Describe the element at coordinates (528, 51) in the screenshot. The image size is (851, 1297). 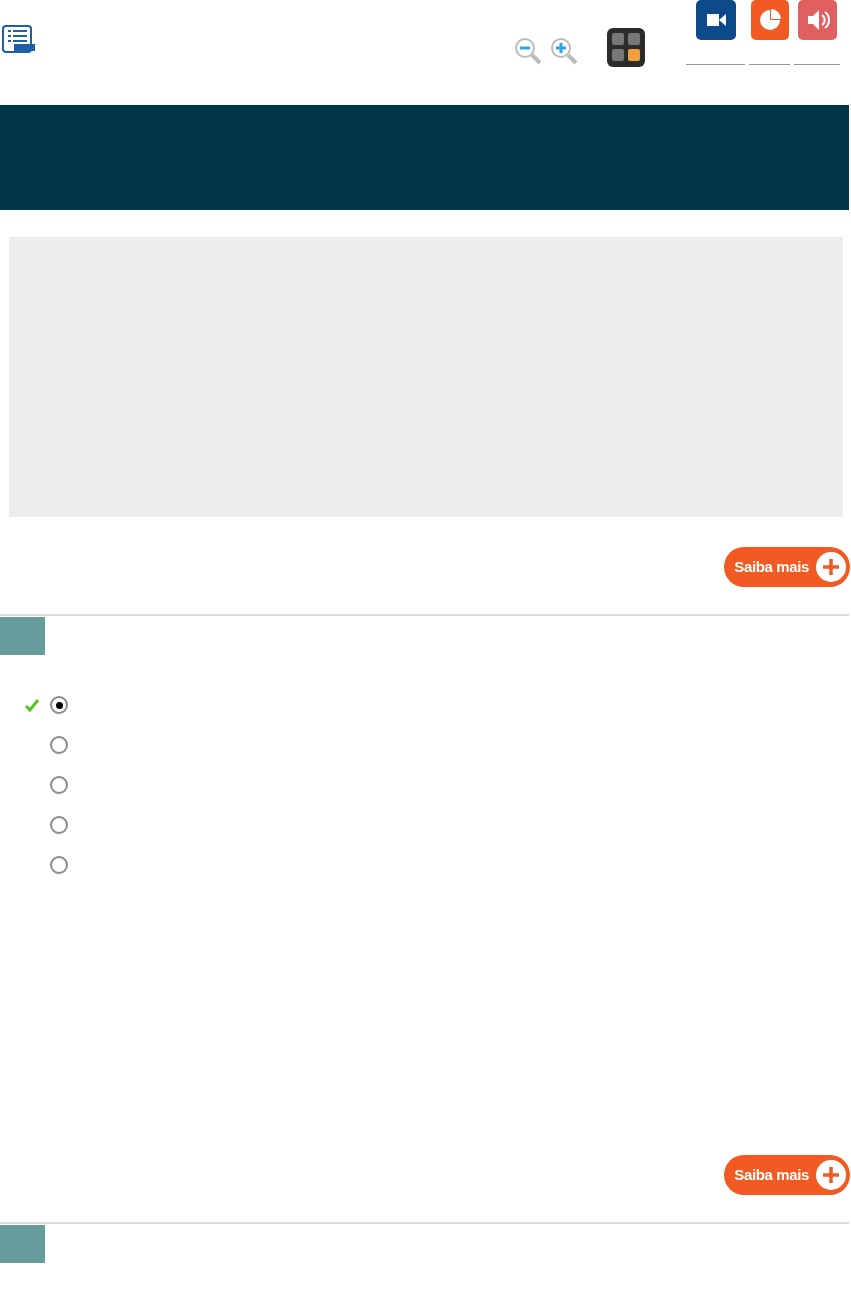
I see `zoom-out-icon` at that location.